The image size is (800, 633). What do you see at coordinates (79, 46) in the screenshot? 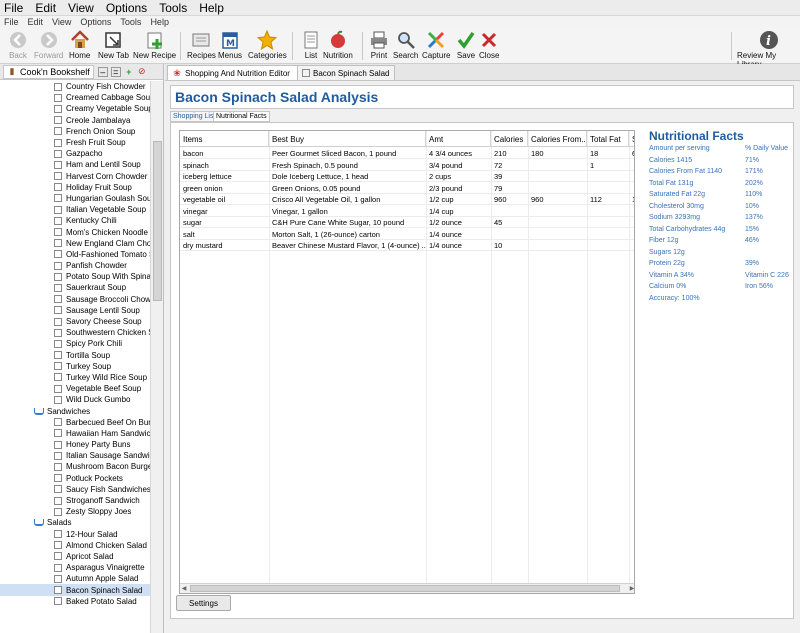
I see `home-button: Home` at bounding box center [79, 46].